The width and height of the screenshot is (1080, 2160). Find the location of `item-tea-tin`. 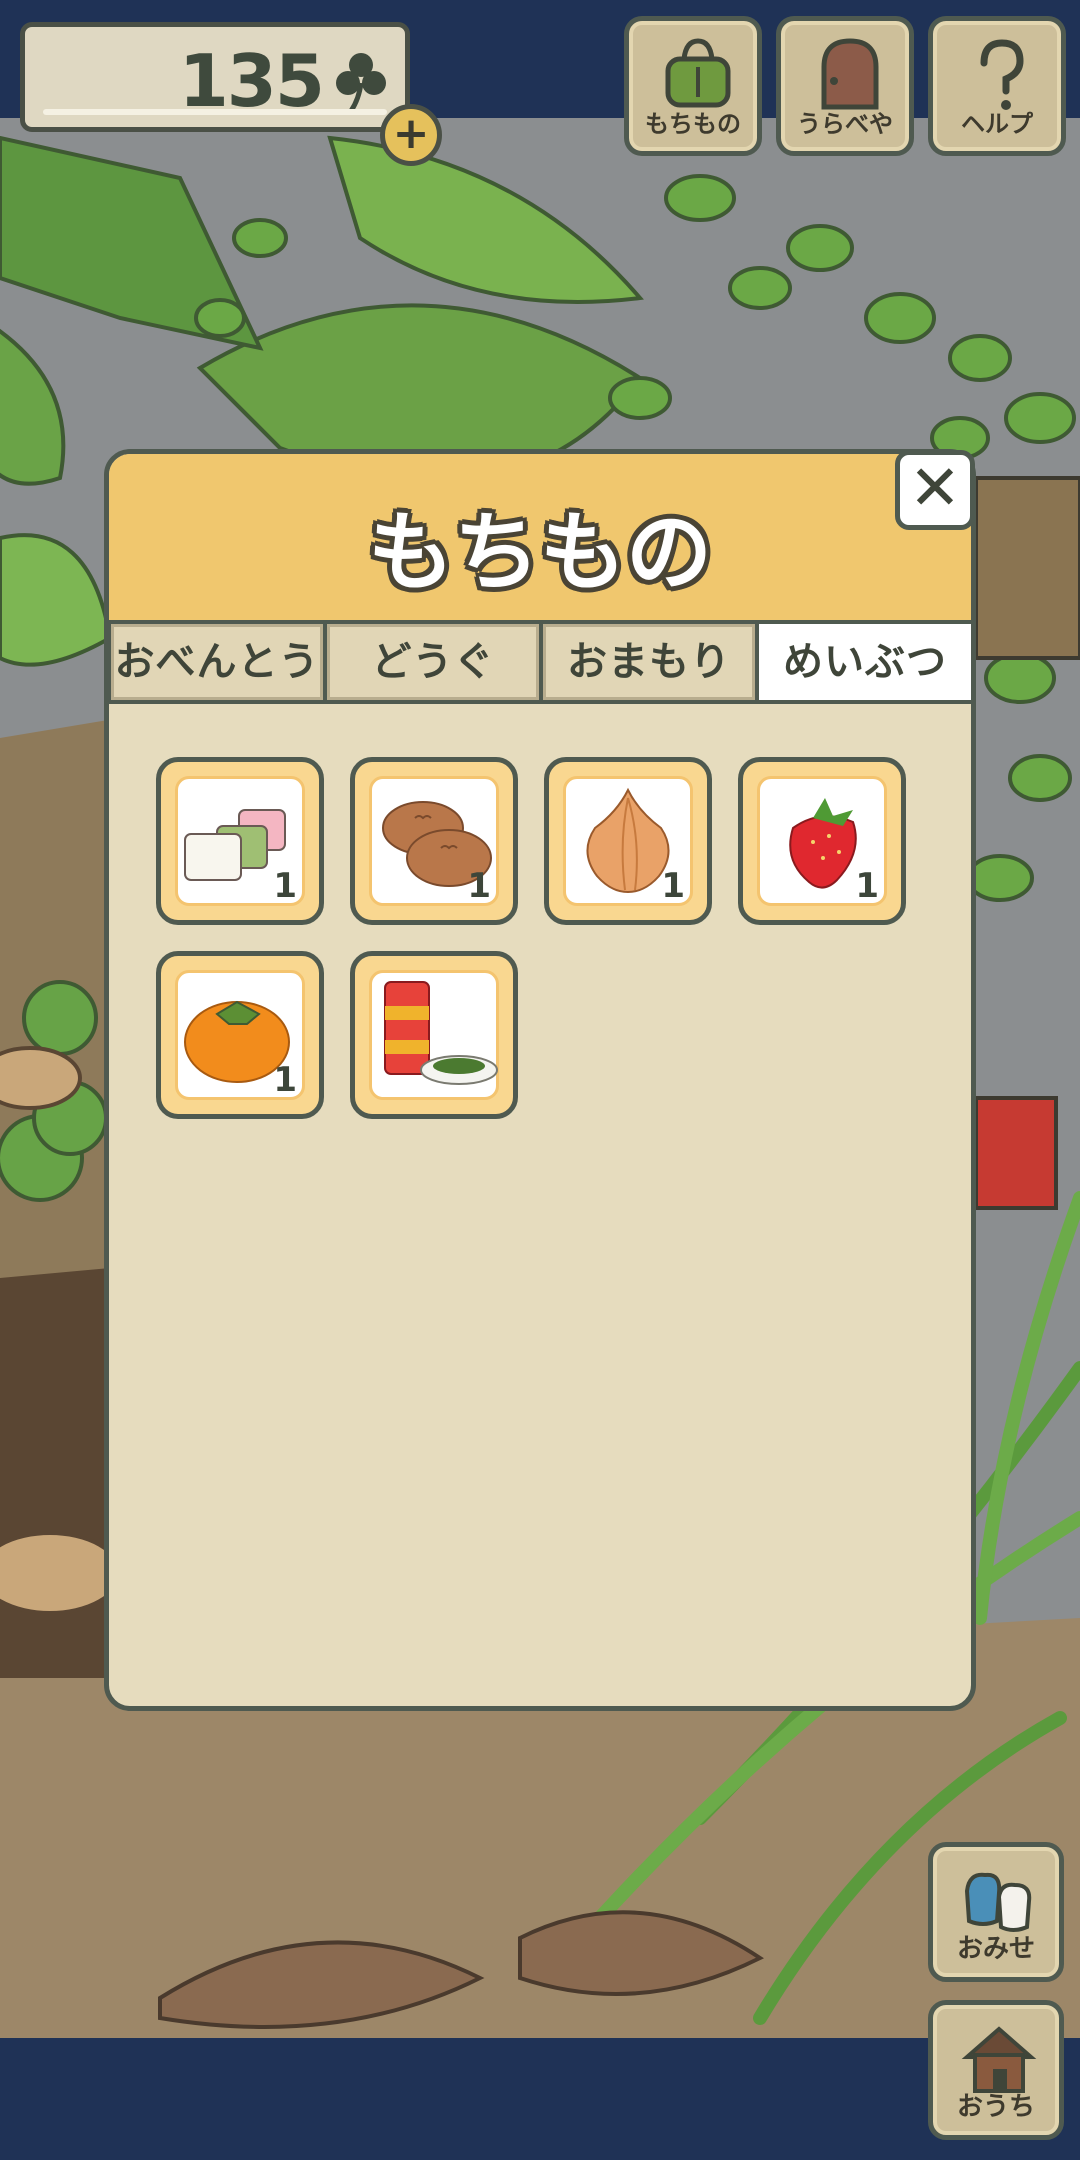

item-tea-tin is located at coordinates (434, 1035).